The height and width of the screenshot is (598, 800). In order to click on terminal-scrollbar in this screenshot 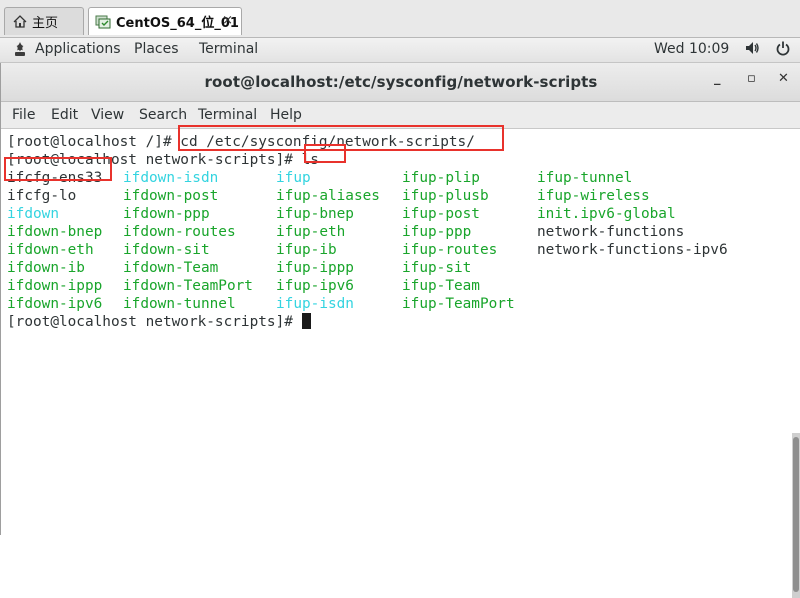, I will do `click(796, 515)`.